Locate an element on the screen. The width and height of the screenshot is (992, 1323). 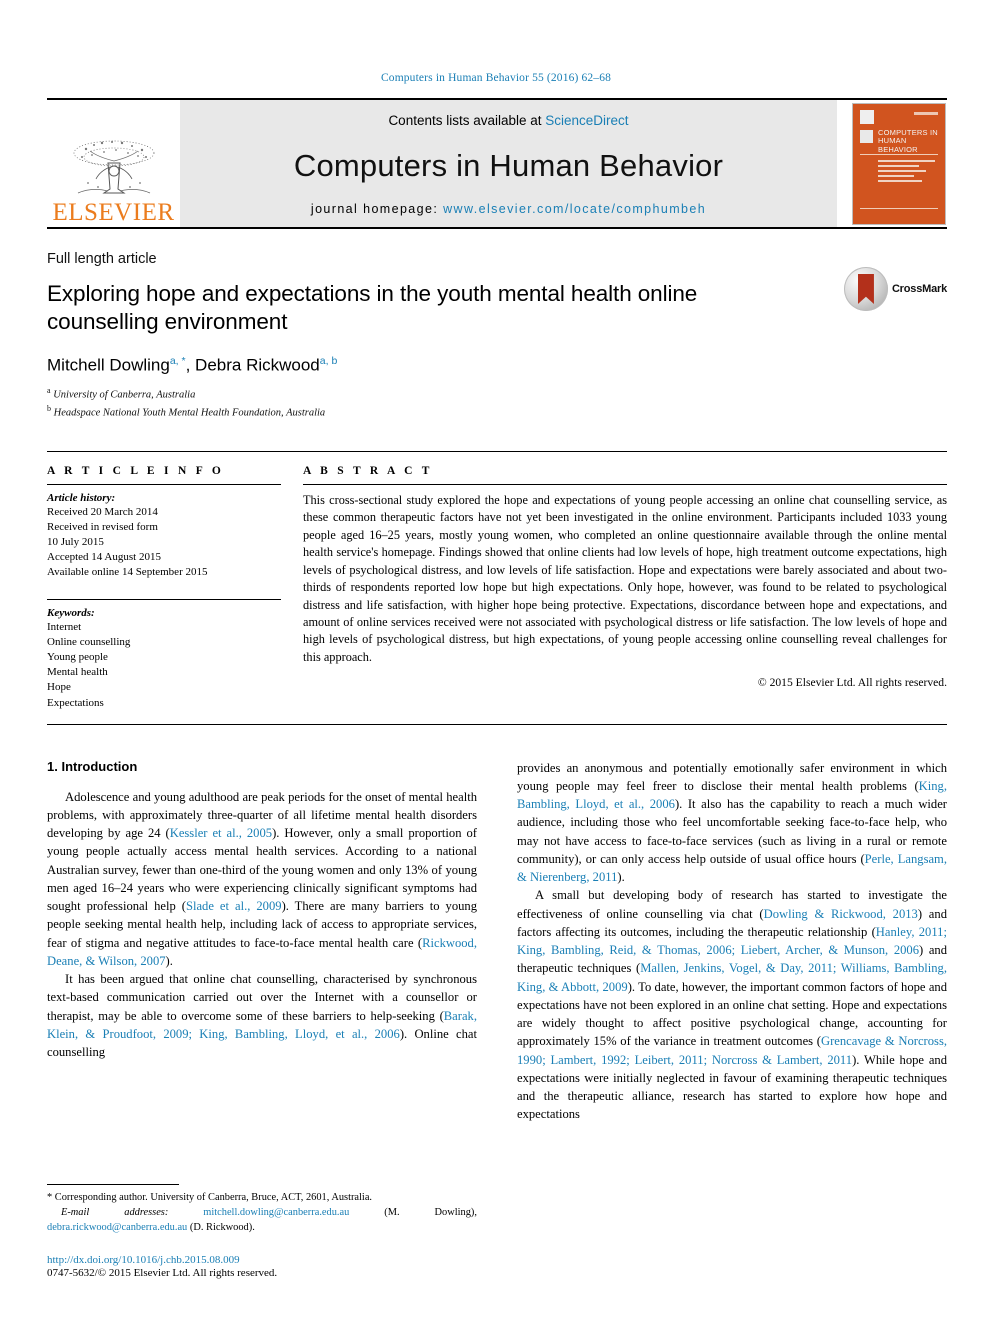
email-addresses-label: E-mail addresses: is located at coordinates (115, 1213).